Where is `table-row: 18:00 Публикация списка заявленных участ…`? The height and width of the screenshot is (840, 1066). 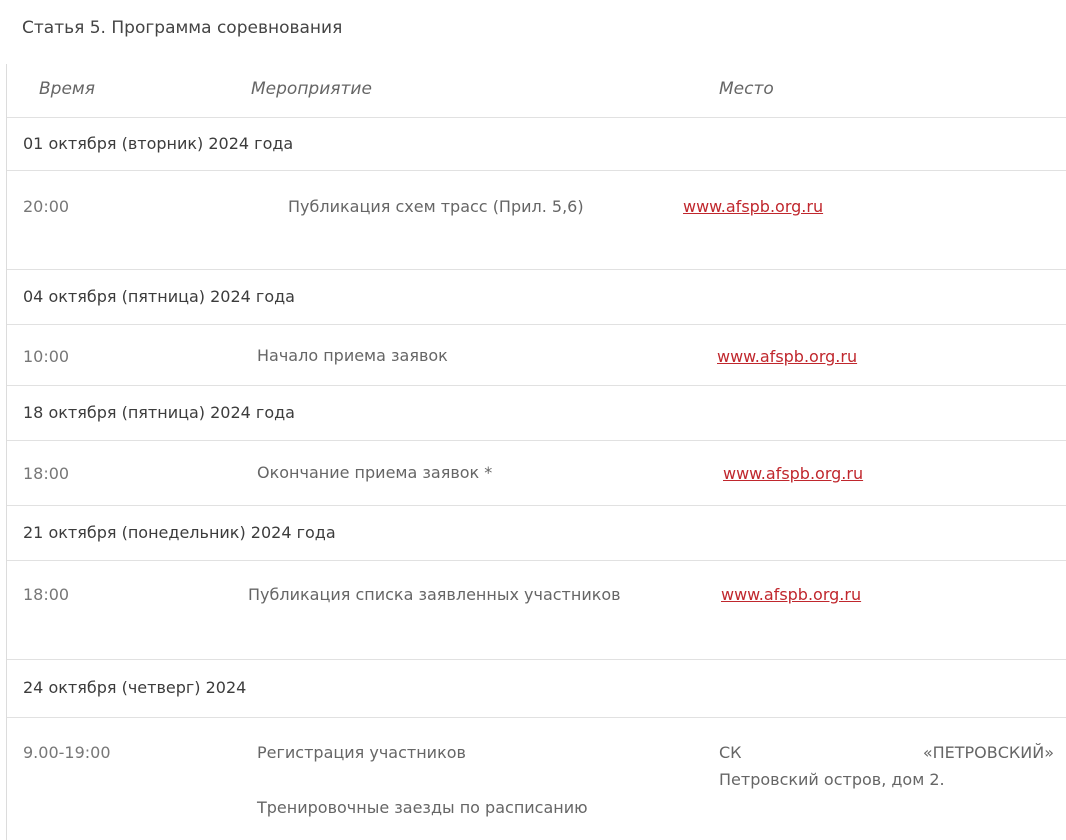
table-row: 18:00 Публикация списка заявленных участ… is located at coordinates (536, 610).